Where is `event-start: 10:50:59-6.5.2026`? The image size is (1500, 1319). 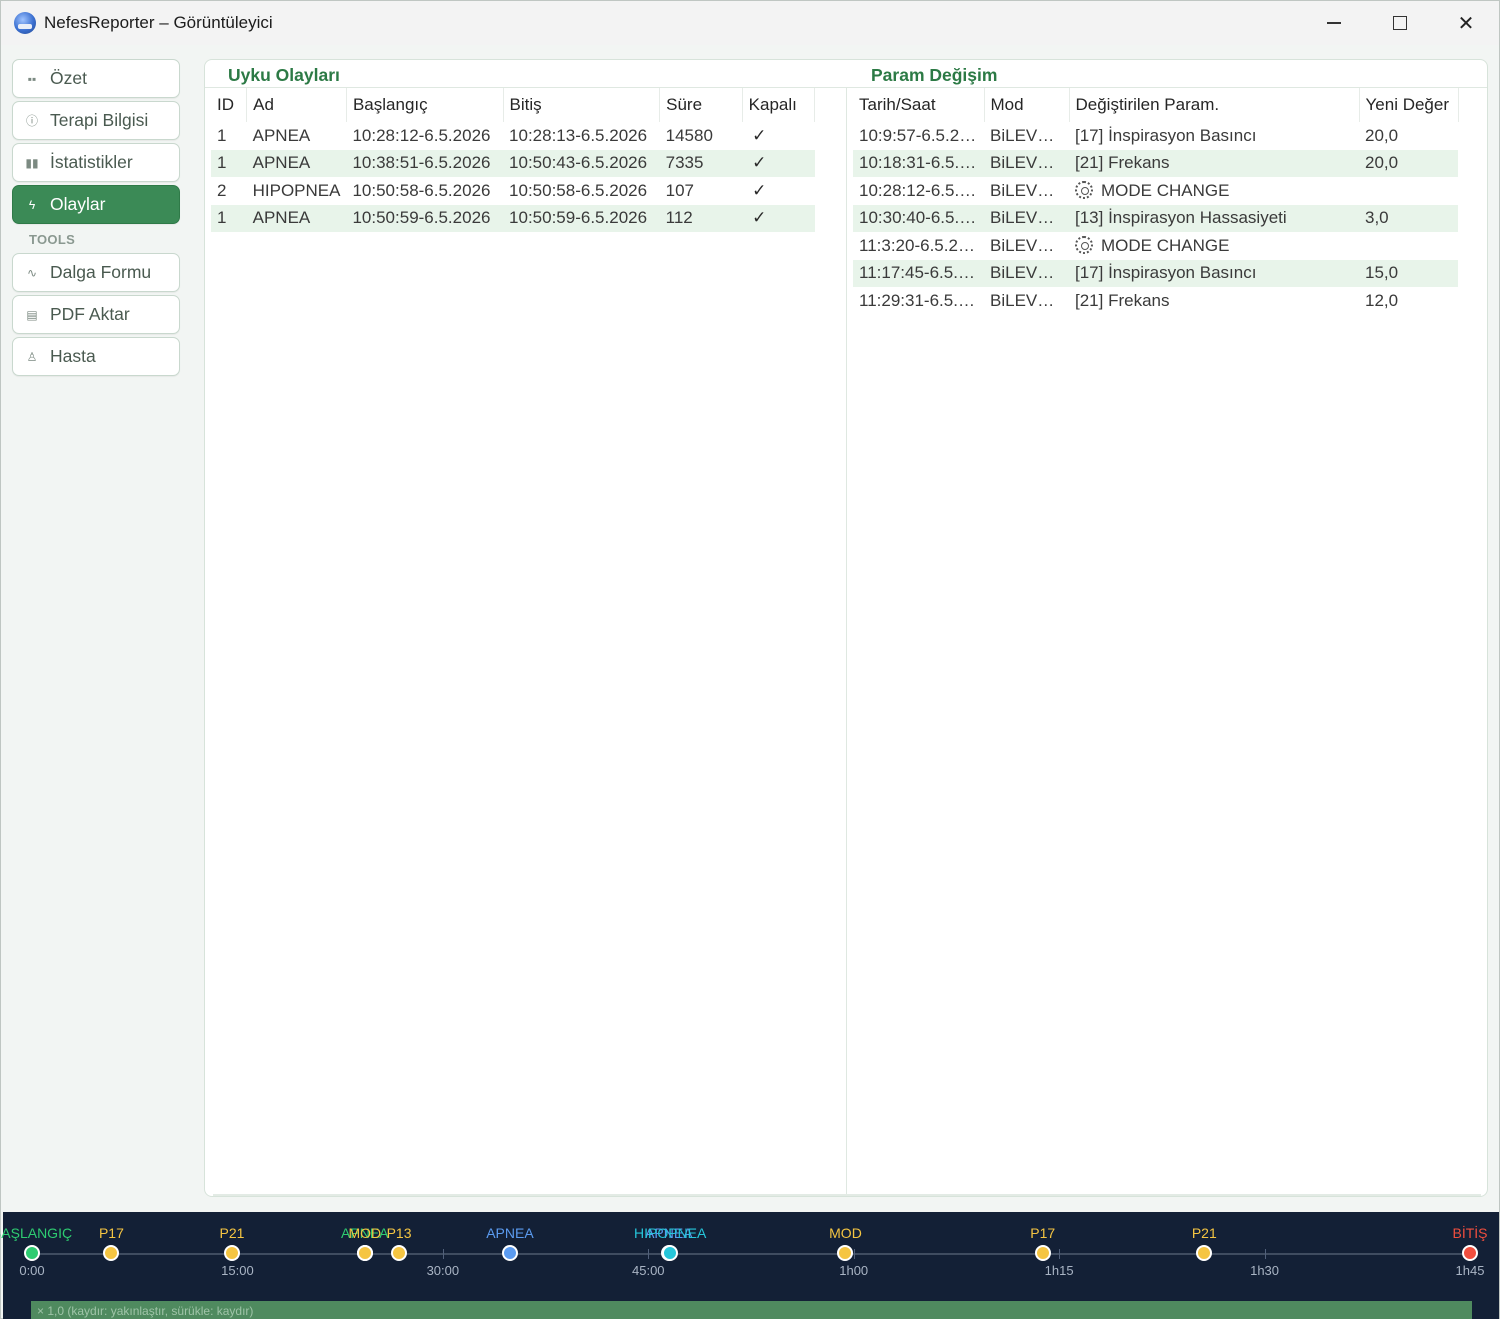 event-start: 10:50:59-6.5.2026 is located at coordinates (425, 218).